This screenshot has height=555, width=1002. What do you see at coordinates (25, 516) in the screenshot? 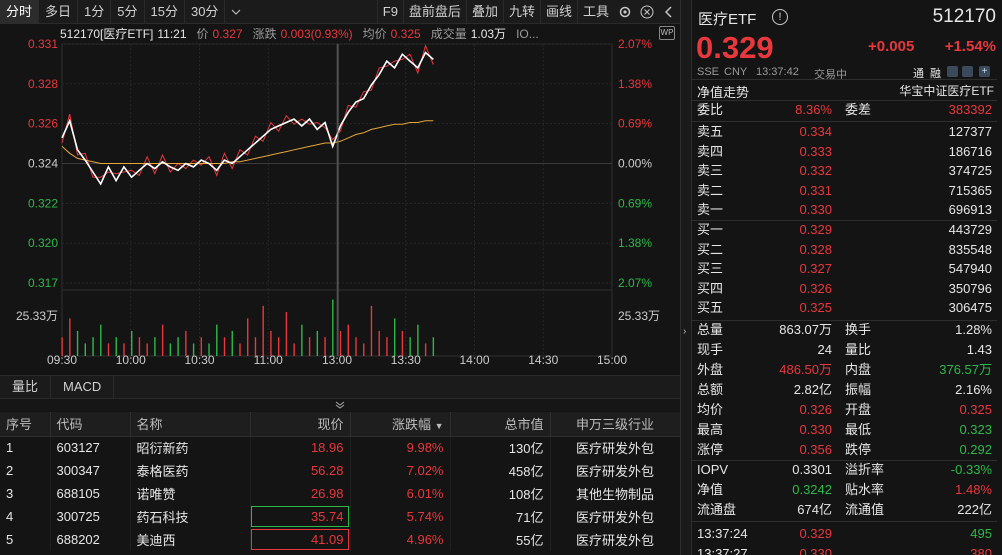
I see `row-no: 4` at bounding box center [25, 516].